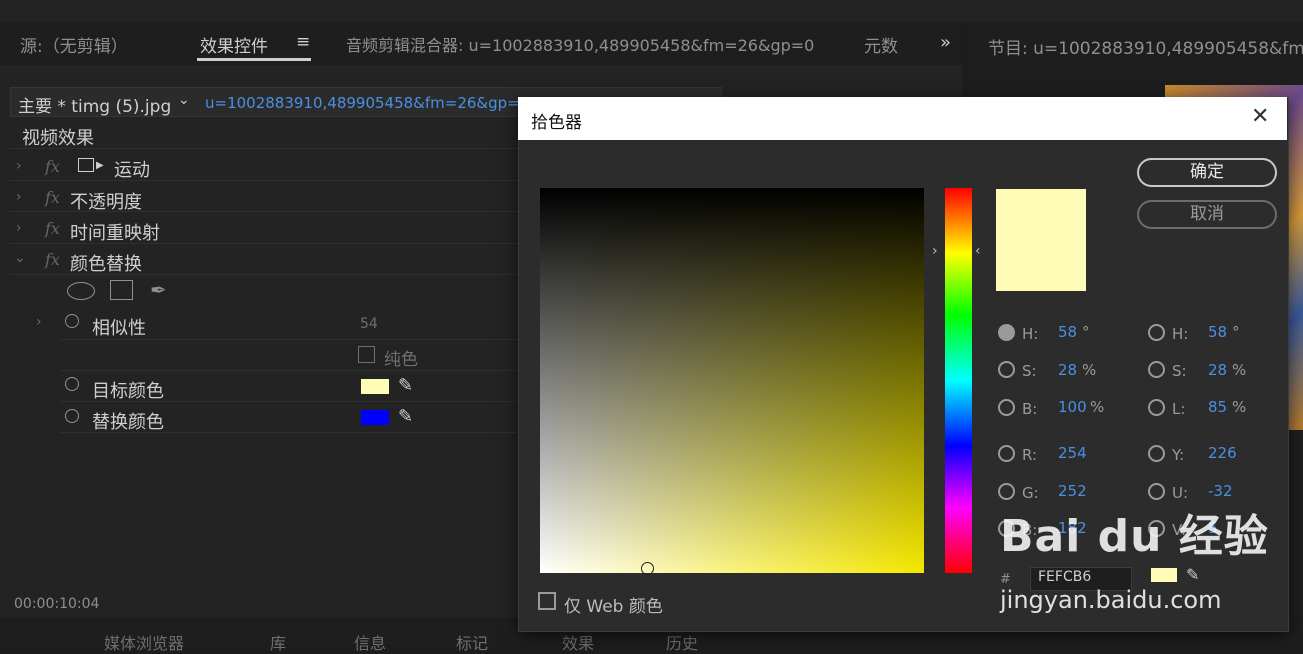 The width and height of the screenshot is (1303, 654). I want to click on current-timecode: 00:00:10:04, so click(56, 604).